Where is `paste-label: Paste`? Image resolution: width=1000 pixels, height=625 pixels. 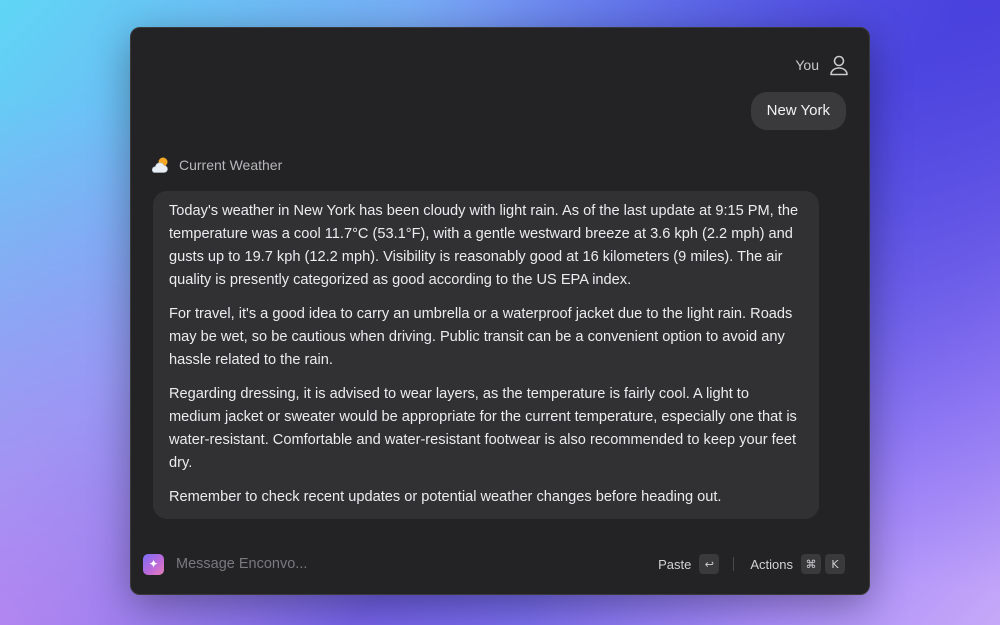
paste-label: Paste is located at coordinates (675, 564).